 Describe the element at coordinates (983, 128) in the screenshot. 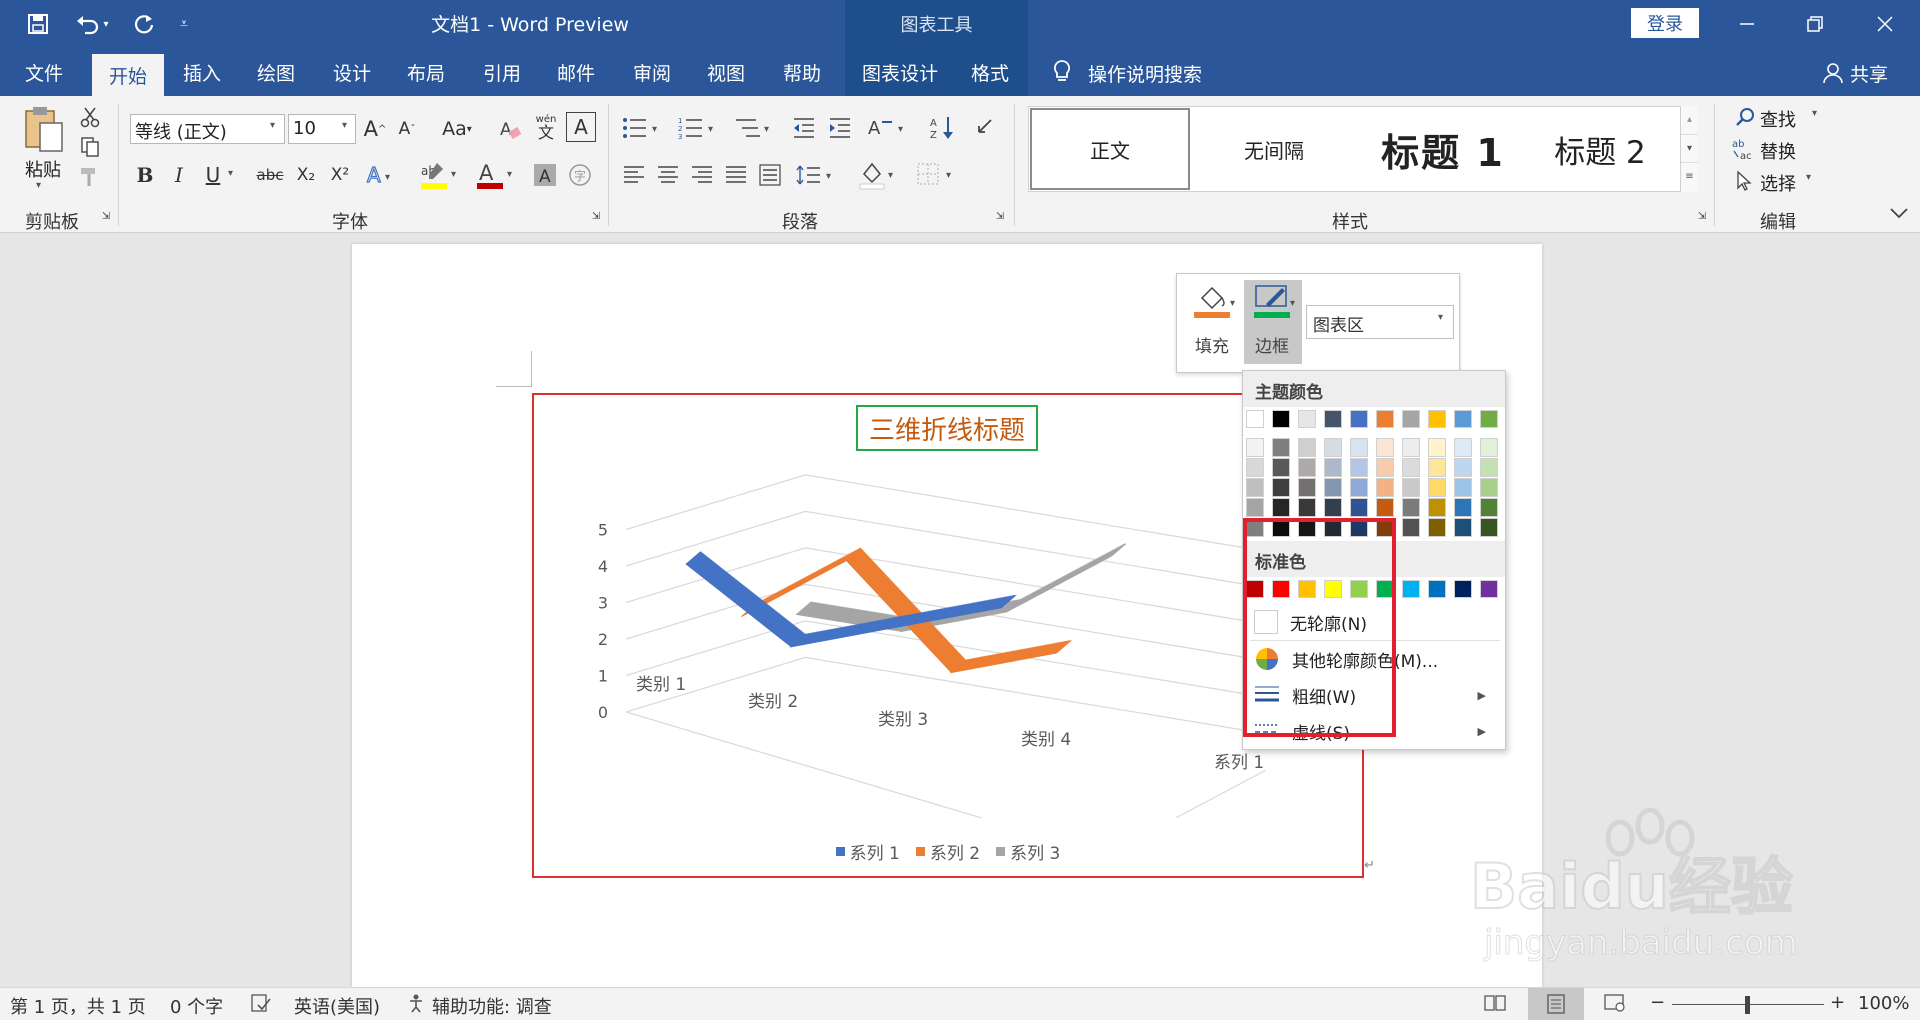

I see `show-marks-icon` at that location.